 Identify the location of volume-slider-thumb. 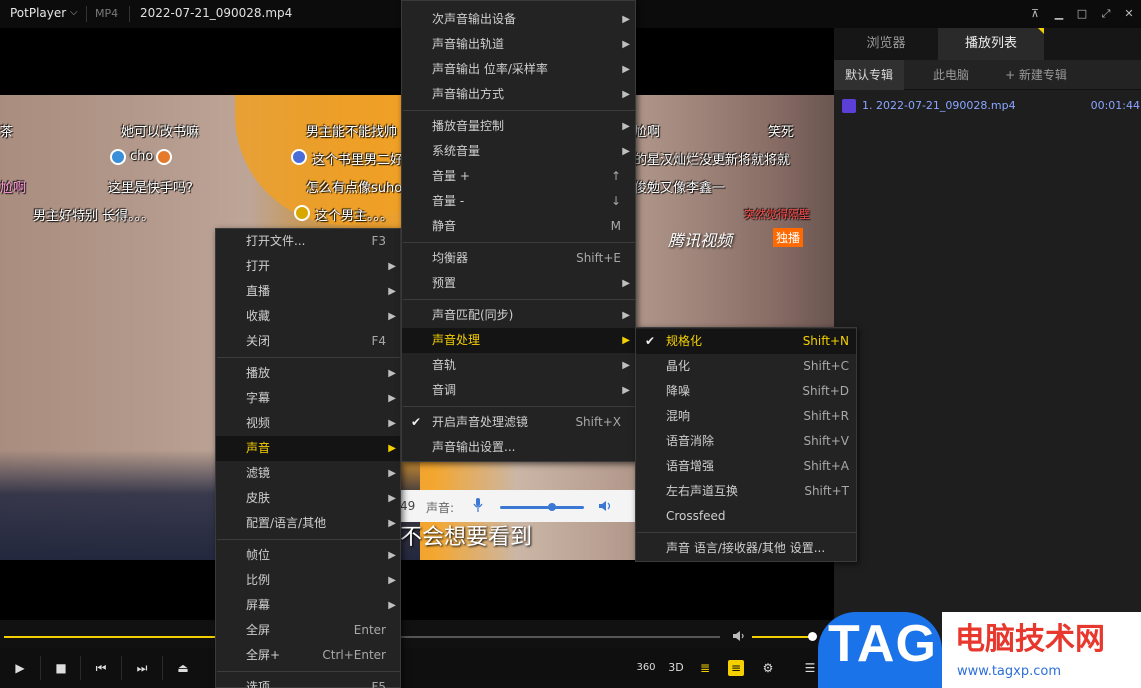
(552, 507).